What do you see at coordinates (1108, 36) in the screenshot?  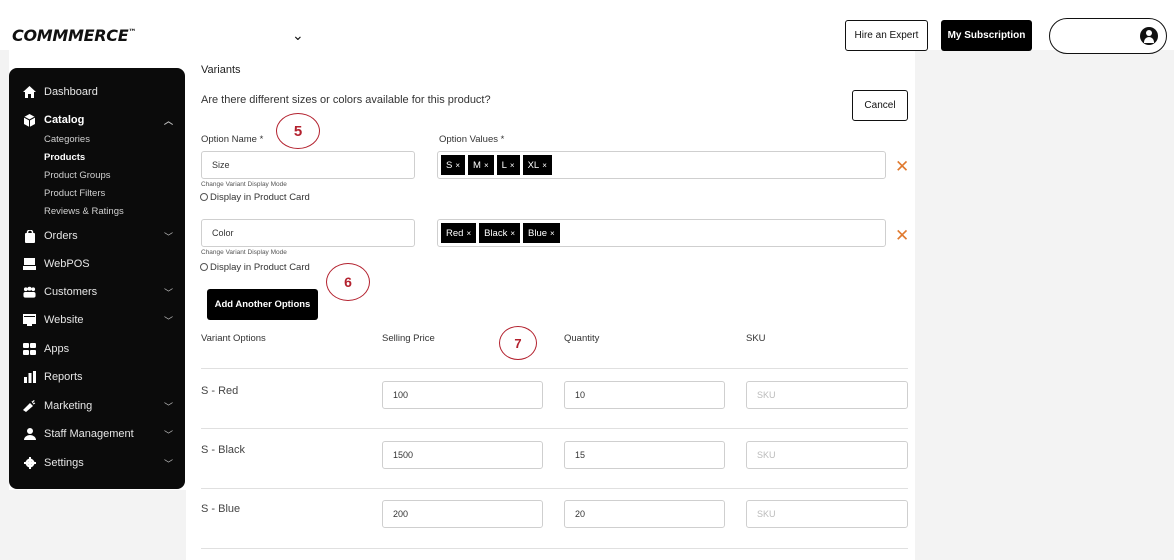 I see `profile-menu` at bounding box center [1108, 36].